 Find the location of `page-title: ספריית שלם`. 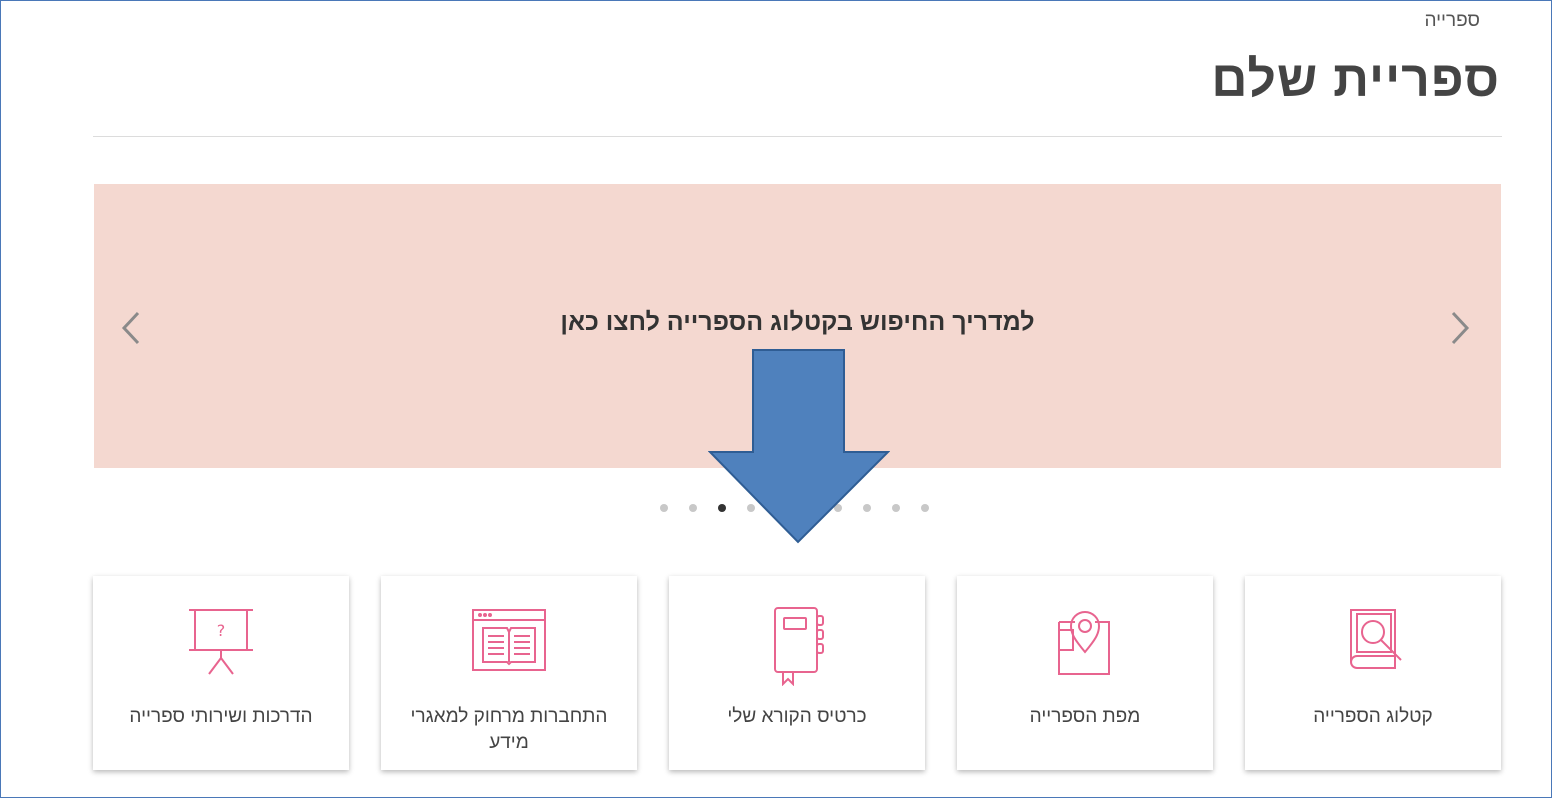

page-title: ספריית שלם is located at coordinates (1355, 79).